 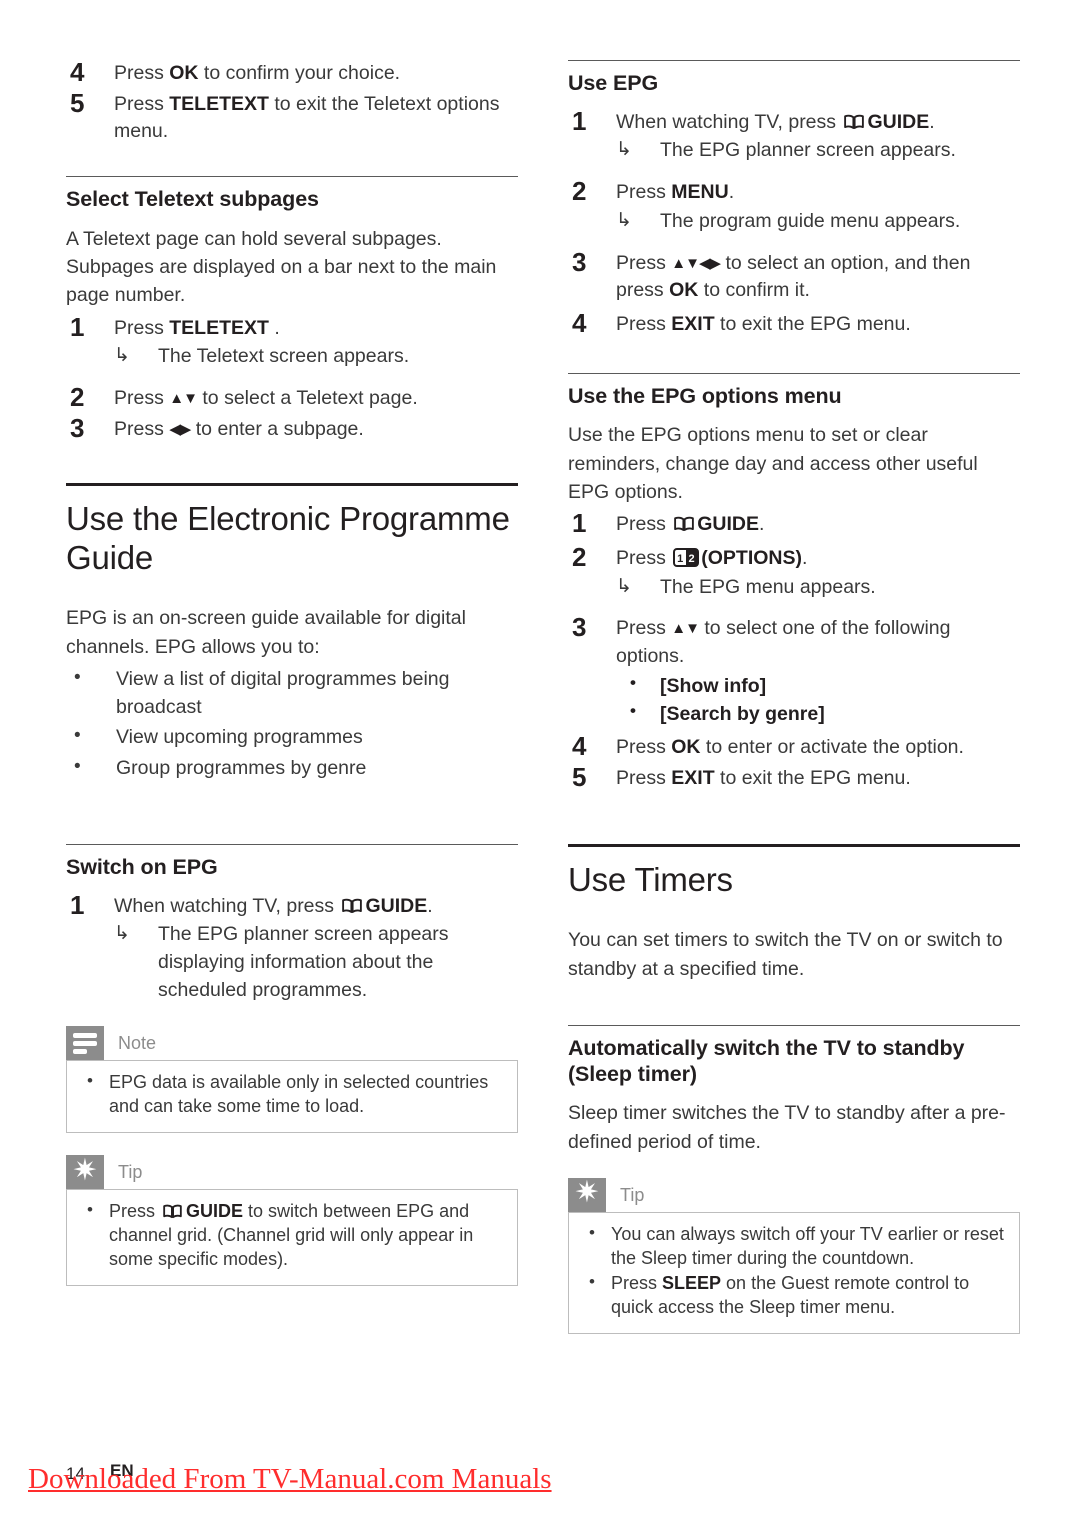 I want to click on note-lines-icon, so click(x=85, y=1043).